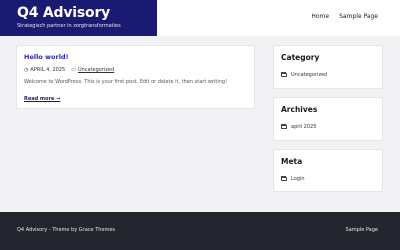 The width and height of the screenshot is (400, 250). Describe the element at coordinates (328, 119) in the screenshot. I see `archives-widget: Archives april 2025` at that location.